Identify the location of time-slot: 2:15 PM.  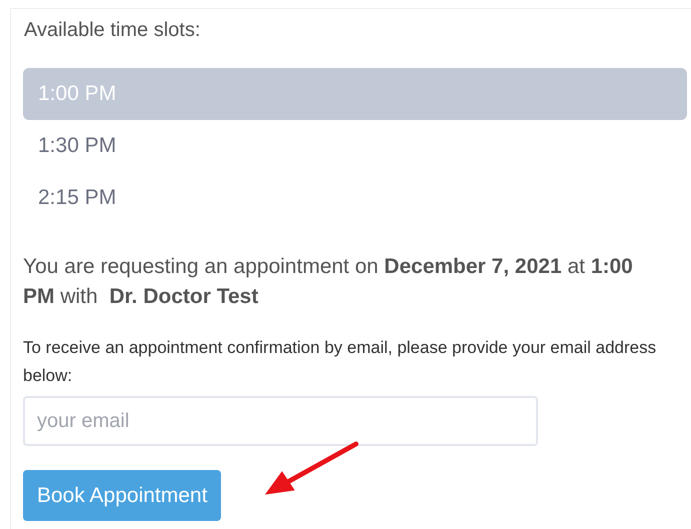
(355, 198).